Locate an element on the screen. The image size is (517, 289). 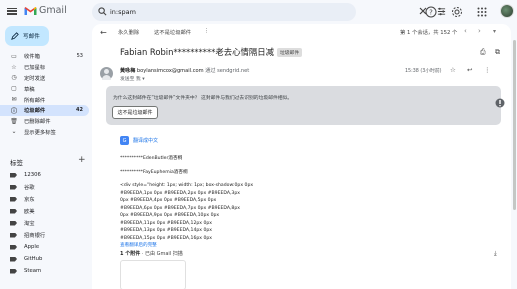
sender-avatar is located at coordinates (106, 73).